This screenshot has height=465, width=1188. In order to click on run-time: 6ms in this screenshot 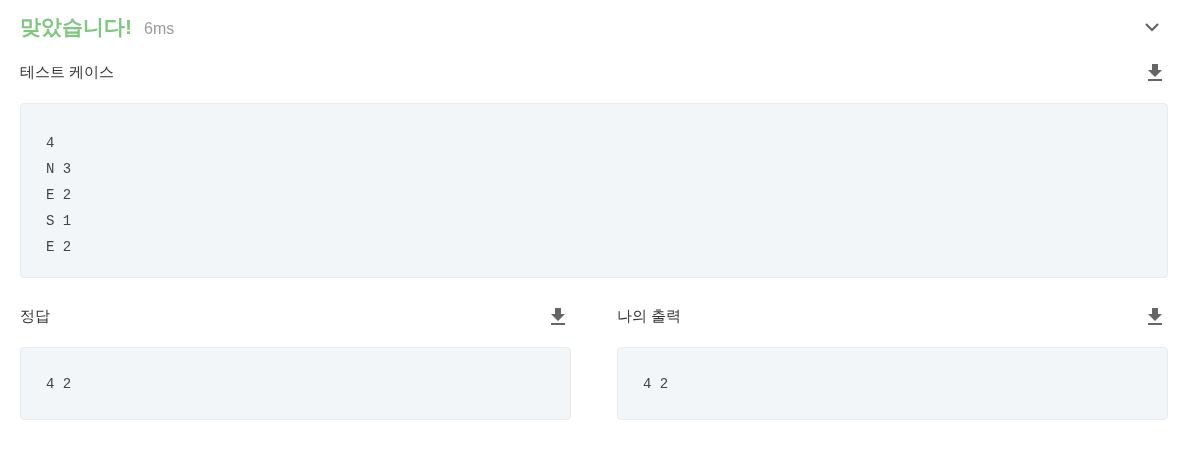, I will do `click(159, 29)`.